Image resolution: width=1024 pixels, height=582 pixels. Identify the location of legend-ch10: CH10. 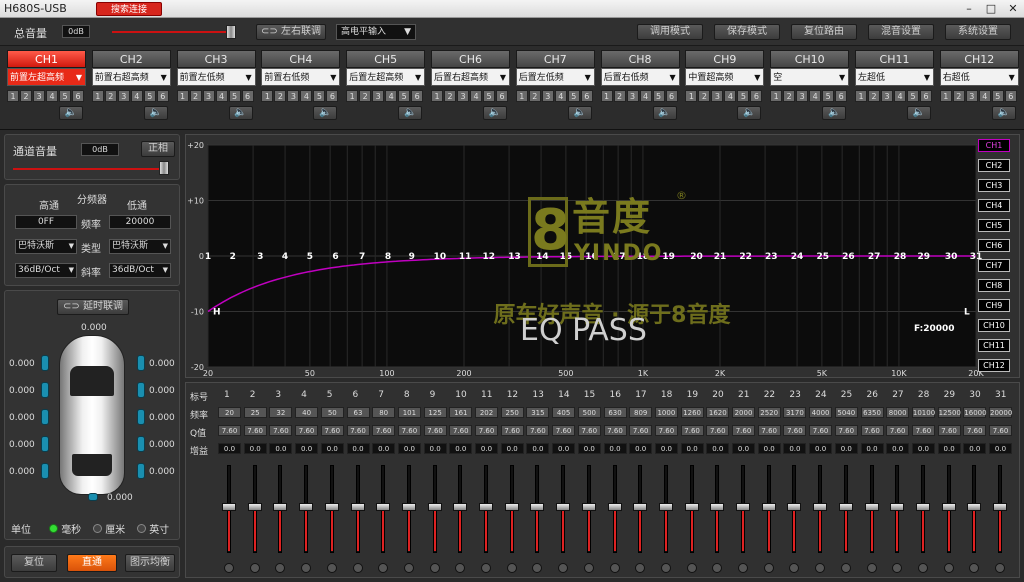
(994, 325).